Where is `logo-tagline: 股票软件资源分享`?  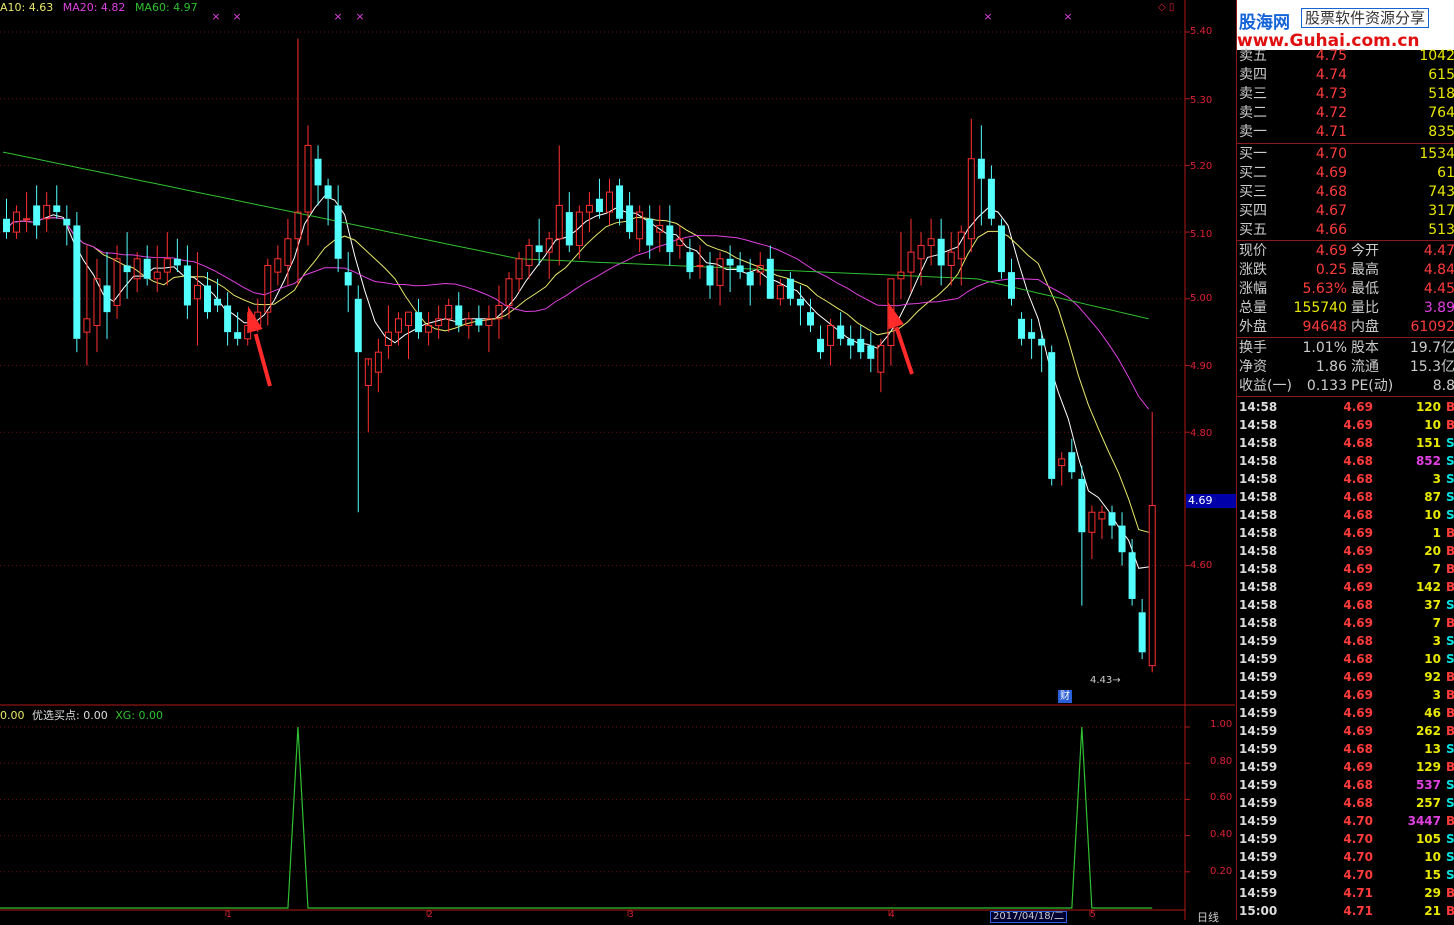 logo-tagline: 股票软件资源分享 is located at coordinates (1365, 18).